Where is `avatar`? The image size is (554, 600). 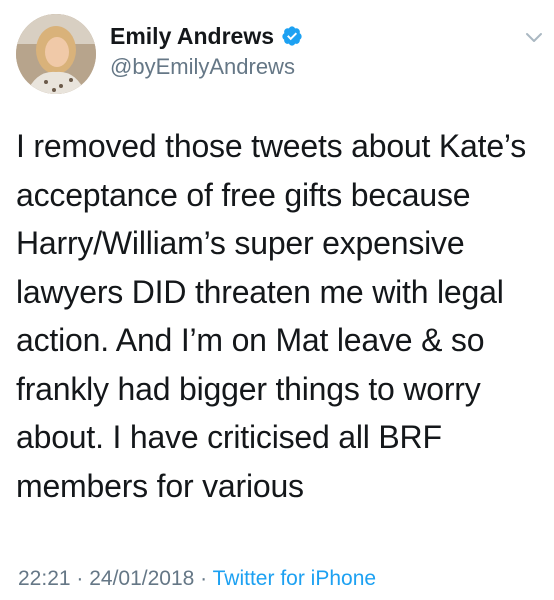 avatar is located at coordinates (56, 54).